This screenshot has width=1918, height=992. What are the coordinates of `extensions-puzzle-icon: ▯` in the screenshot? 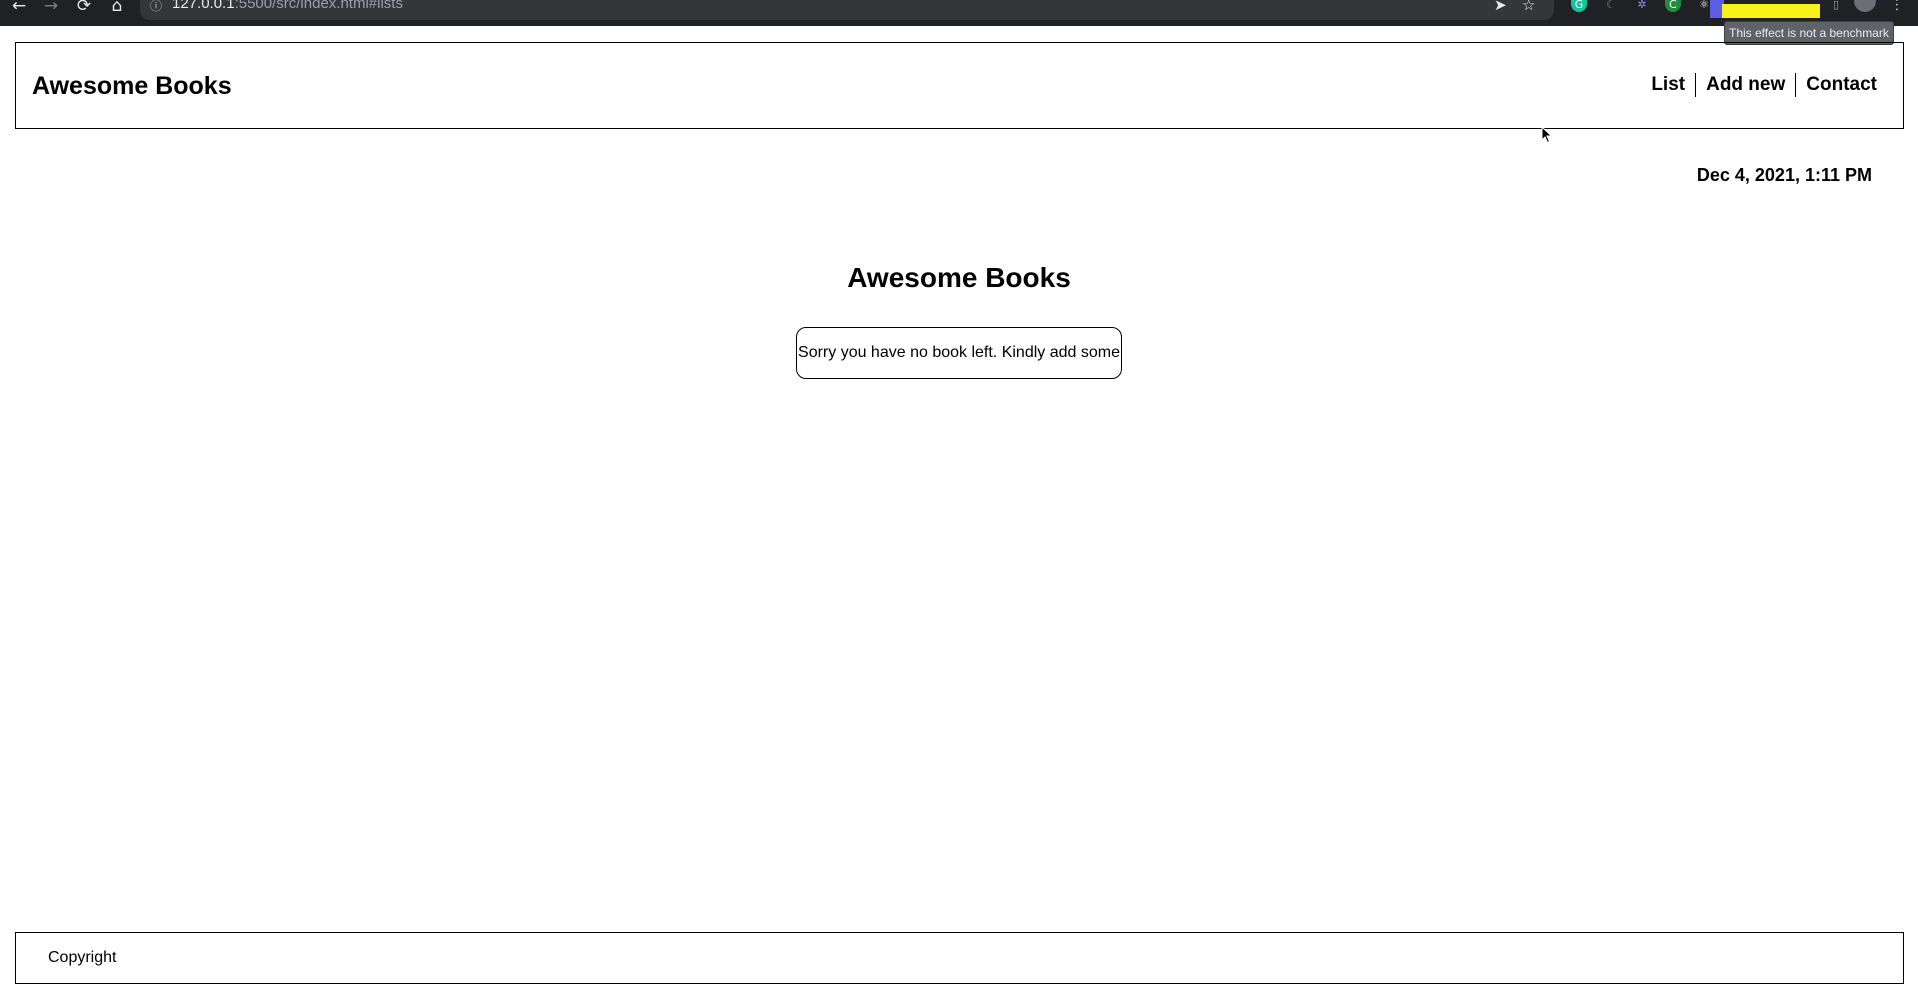 It's located at (1836, 6).